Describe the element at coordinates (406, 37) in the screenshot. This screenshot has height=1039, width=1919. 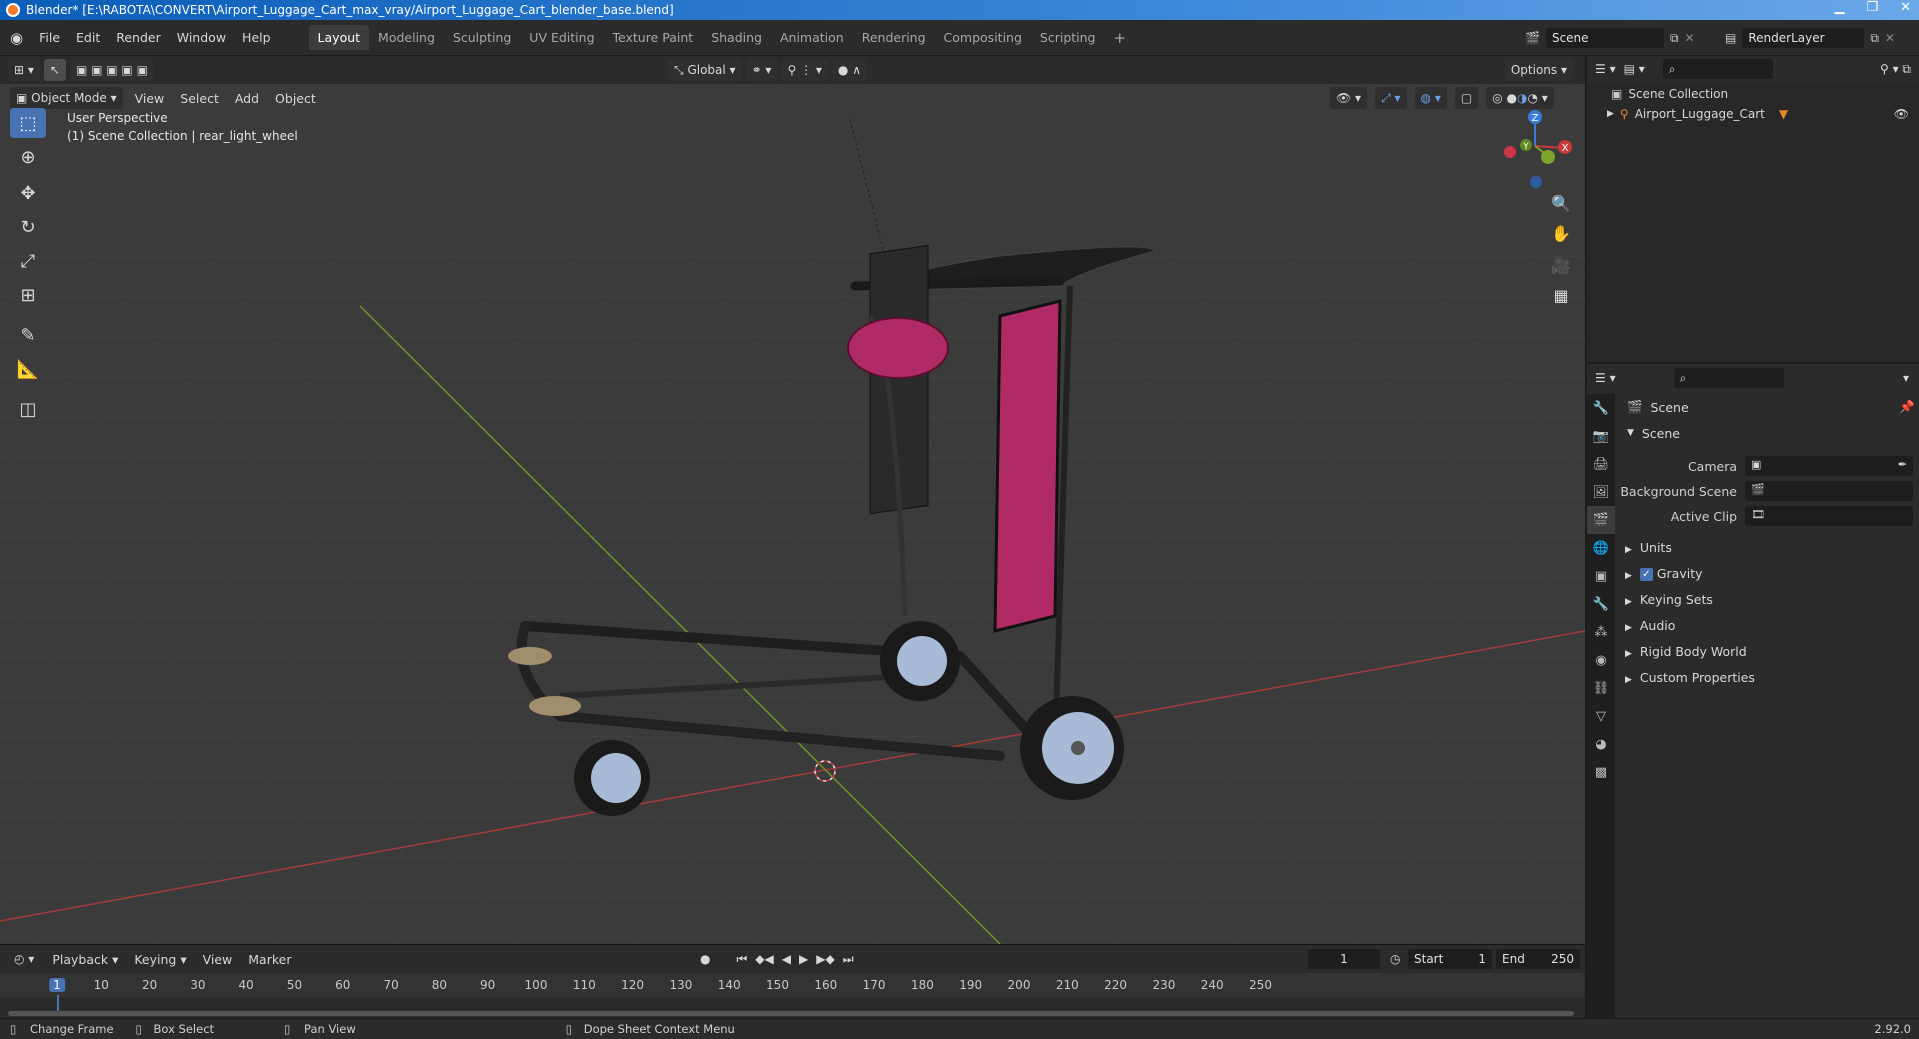
I see `tab-modeling: Modeling` at that location.